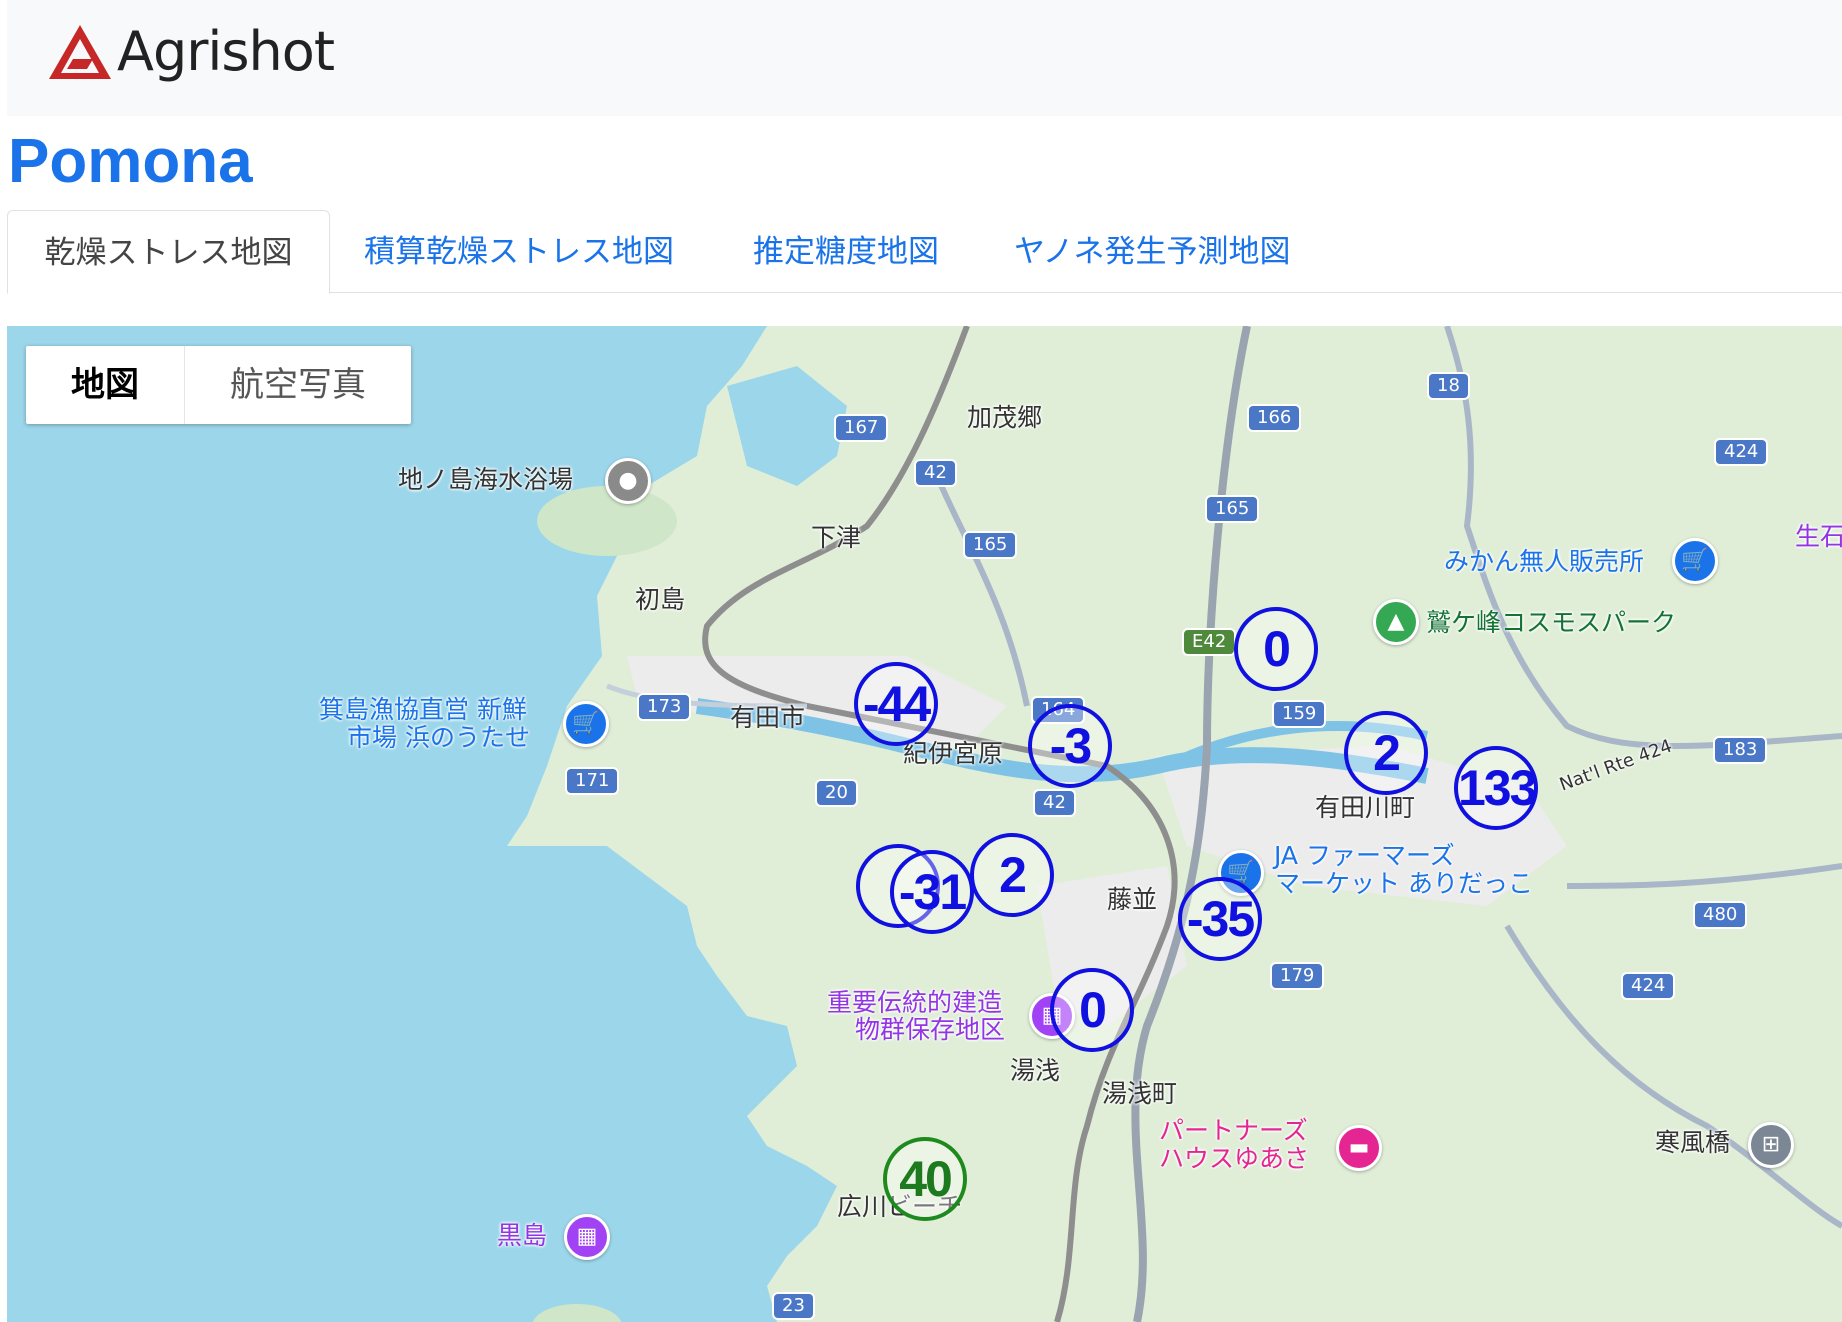  What do you see at coordinates (1740, 750) in the screenshot?
I see `road-shield: 183` at bounding box center [1740, 750].